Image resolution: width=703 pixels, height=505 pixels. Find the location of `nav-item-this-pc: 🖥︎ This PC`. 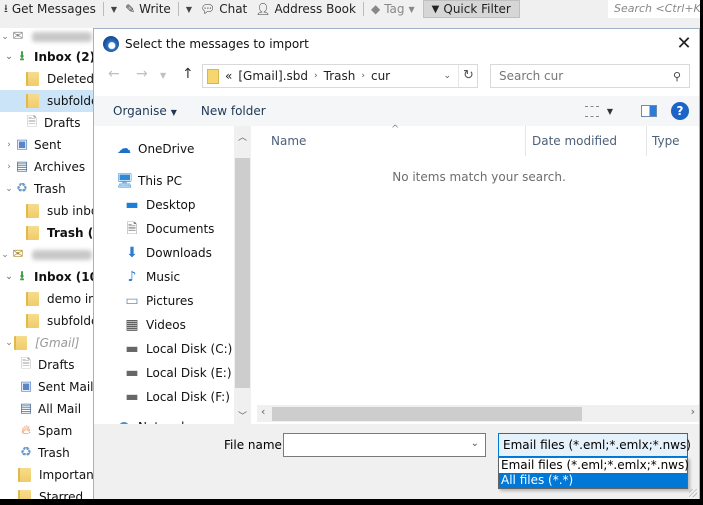

nav-item-this-pc: 🖥︎ This PC is located at coordinates (149, 181).